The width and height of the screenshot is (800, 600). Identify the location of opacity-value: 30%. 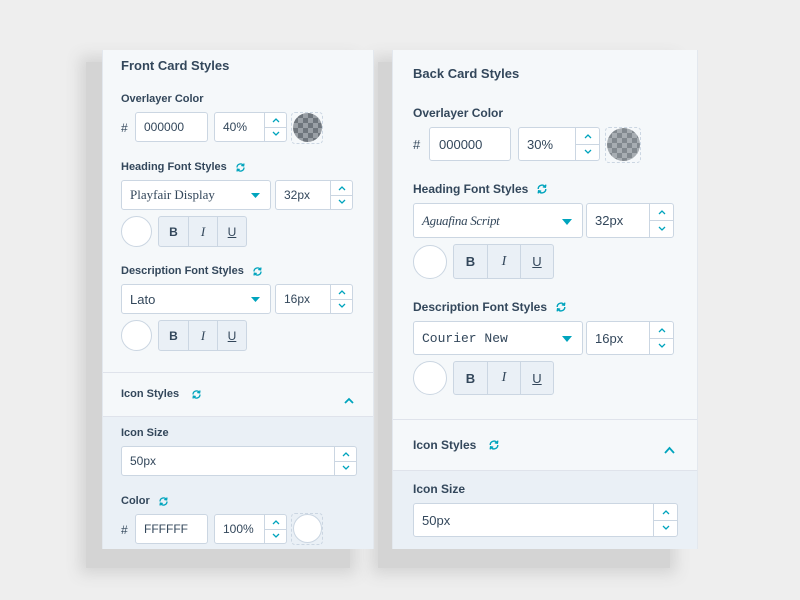
(540, 144).